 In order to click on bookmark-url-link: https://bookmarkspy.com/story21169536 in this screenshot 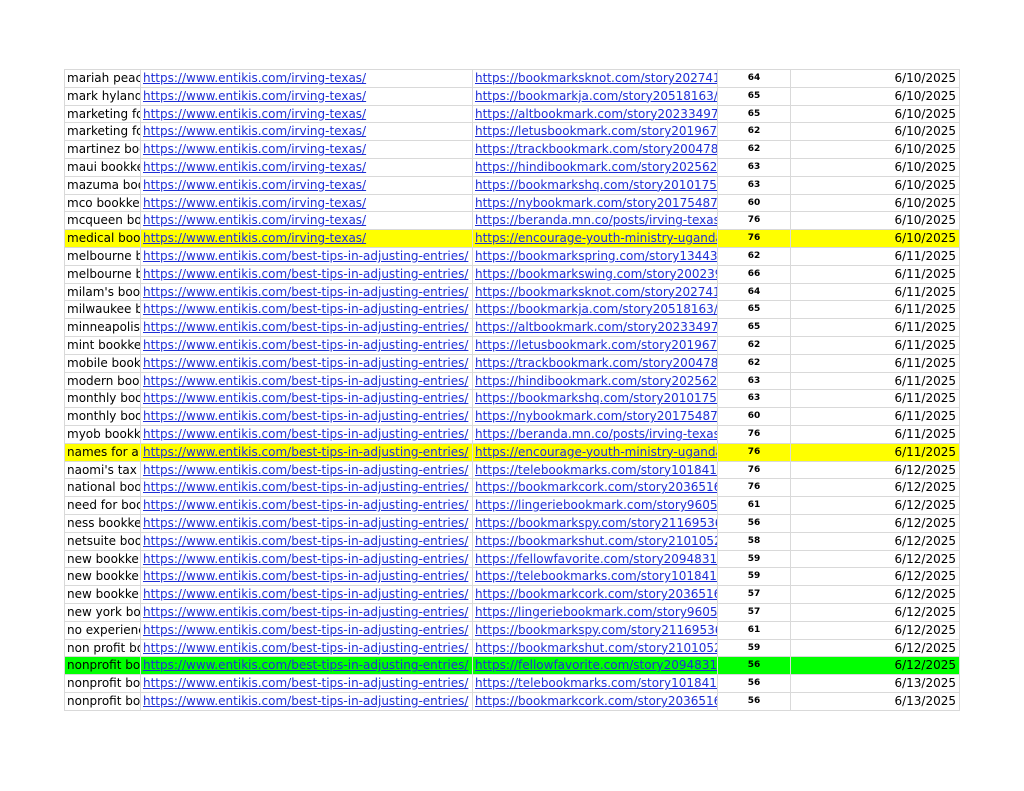, I will do `click(596, 523)`.